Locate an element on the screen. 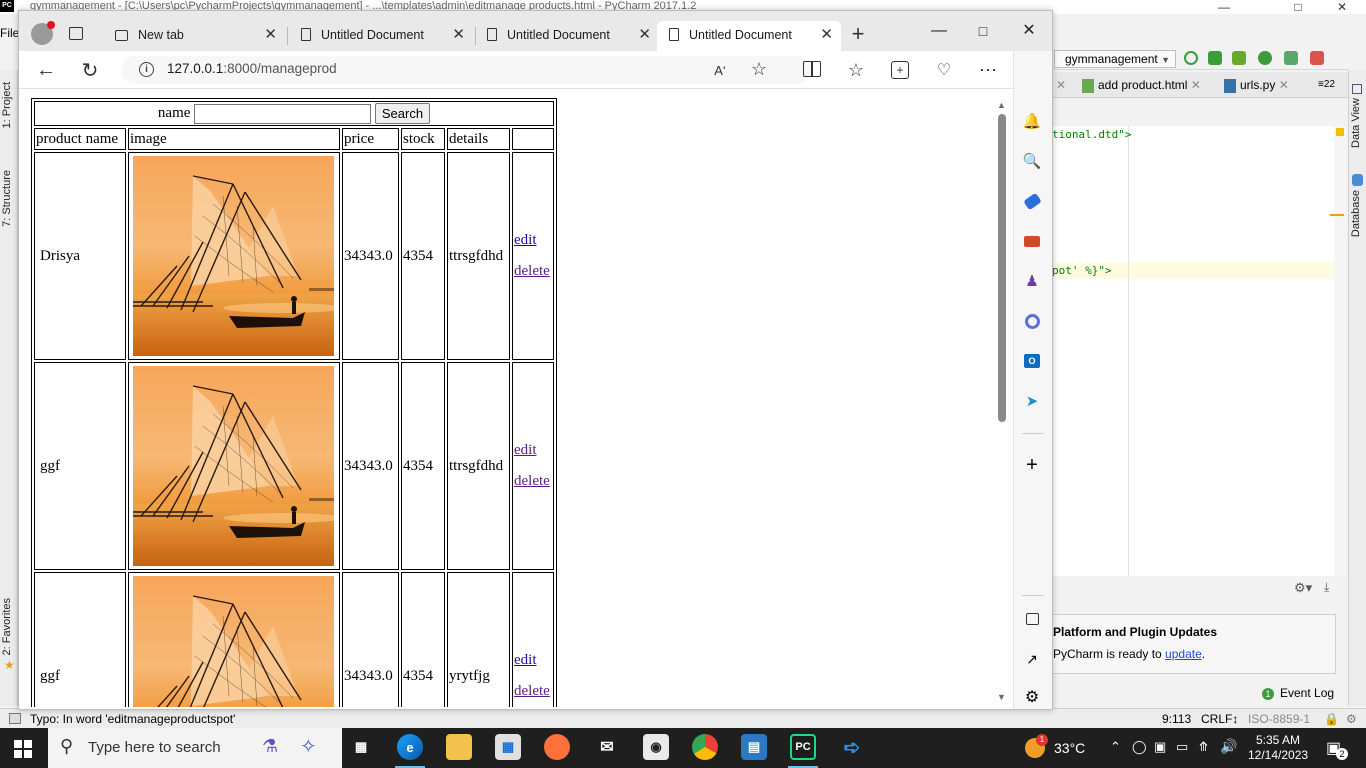 Image resolution: width=1366 pixels, height=768 pixels. clock: 5:35 AM 12/14/2023 is located at coordinates (1278, 748).